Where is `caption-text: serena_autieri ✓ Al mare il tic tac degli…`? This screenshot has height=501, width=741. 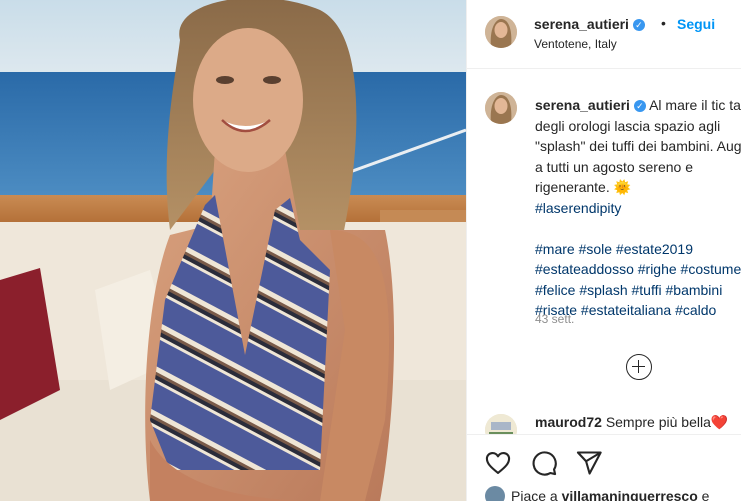
caption-text: serena_autieri ✓ Al mare il tic tac degli… is located at coordinates (638, 208).